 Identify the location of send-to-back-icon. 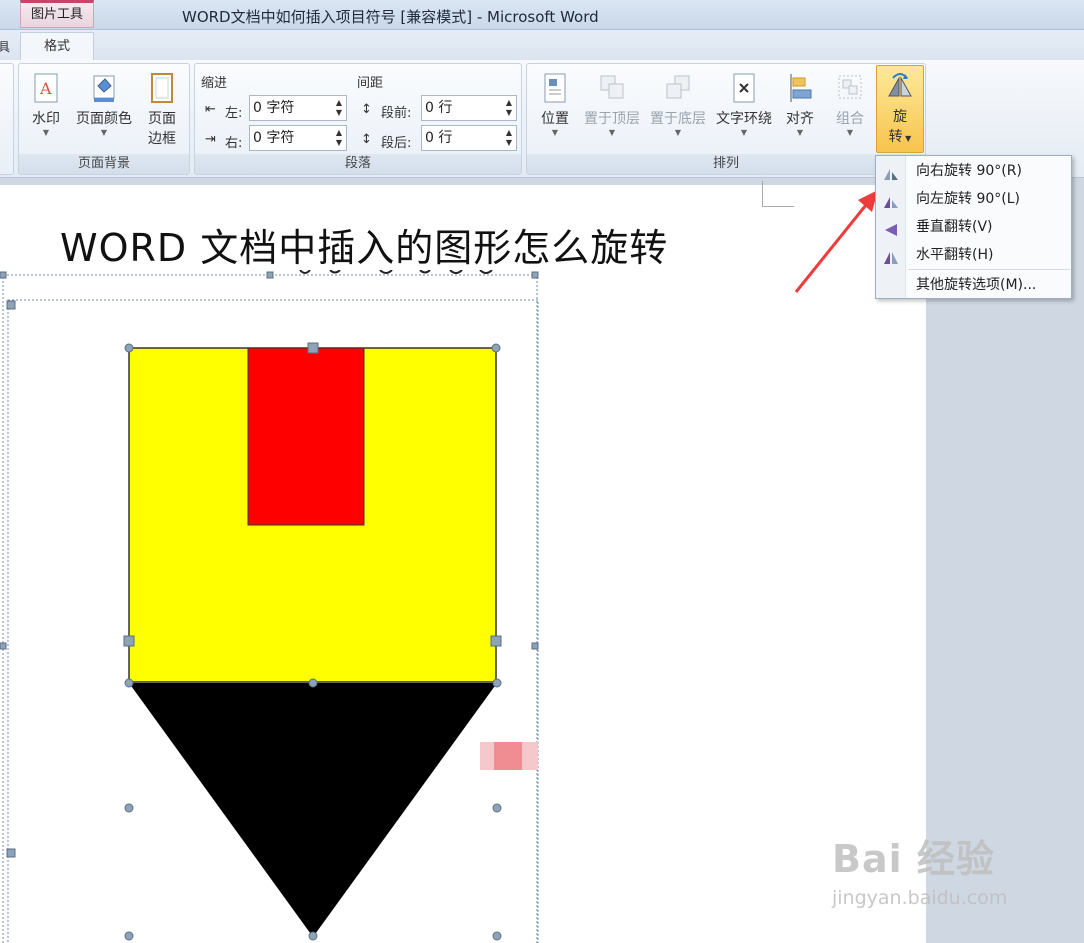
(678, 88).